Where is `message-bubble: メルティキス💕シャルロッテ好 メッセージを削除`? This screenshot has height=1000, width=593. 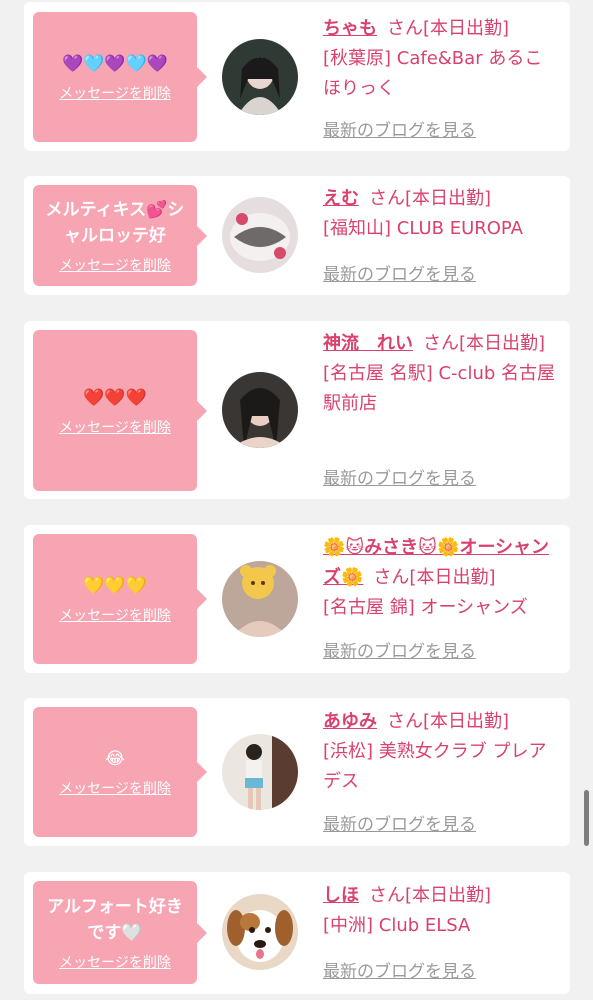 message-bubble: メルティキス💕シャルロッテ好 メッセージを削除 is located at coordinates (120, 235).